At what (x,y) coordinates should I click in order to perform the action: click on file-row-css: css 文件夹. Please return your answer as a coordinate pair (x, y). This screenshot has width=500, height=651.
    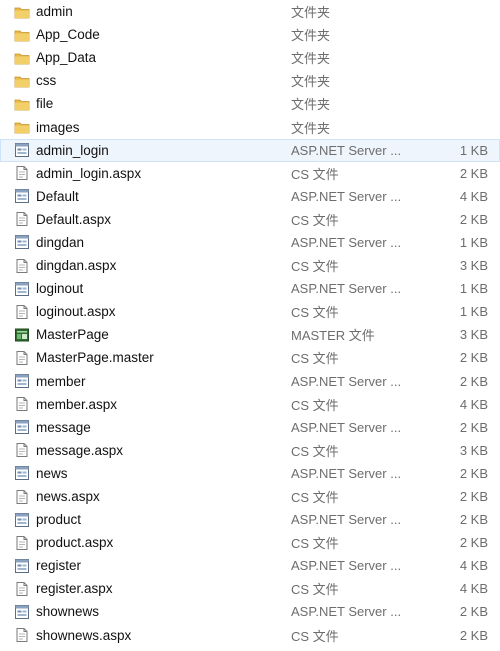
    Looking at the image, I should click on (250, 80).